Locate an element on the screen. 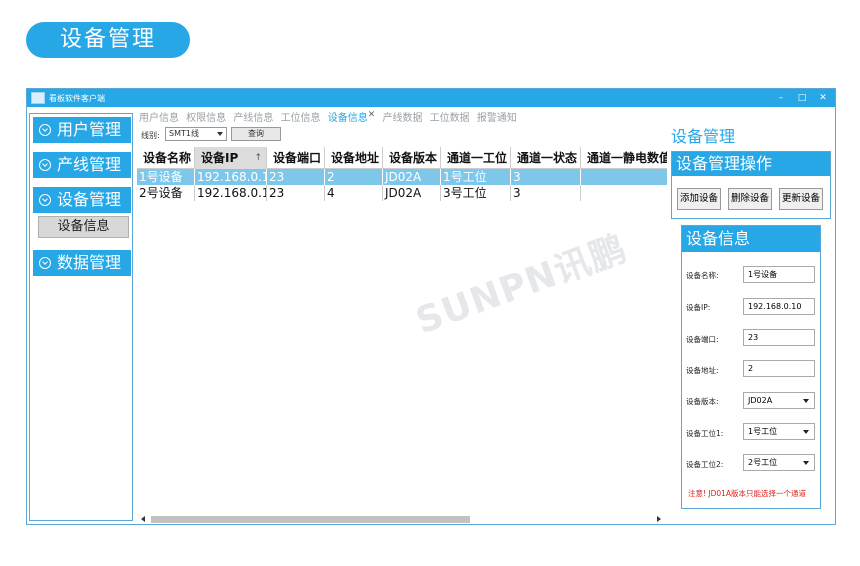 Image resolution: width=860 pixels, height=566 pixels. device-operations-panel: 设备管理操作 添加设备 删除设备 更新设备 is located at coordinates (751, 185).